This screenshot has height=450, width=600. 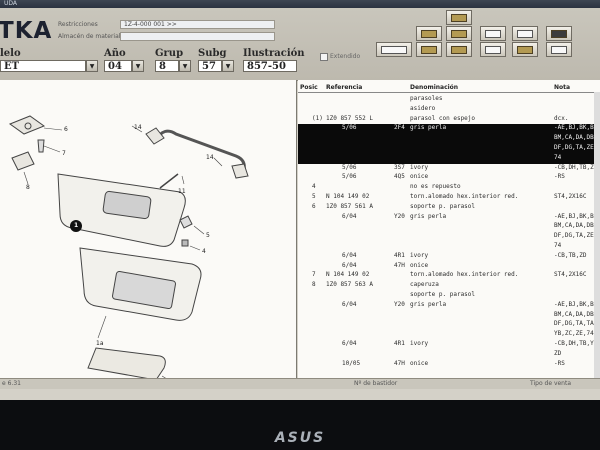 I want to click on cell-date: 10/05, so click(x=351, y=363).